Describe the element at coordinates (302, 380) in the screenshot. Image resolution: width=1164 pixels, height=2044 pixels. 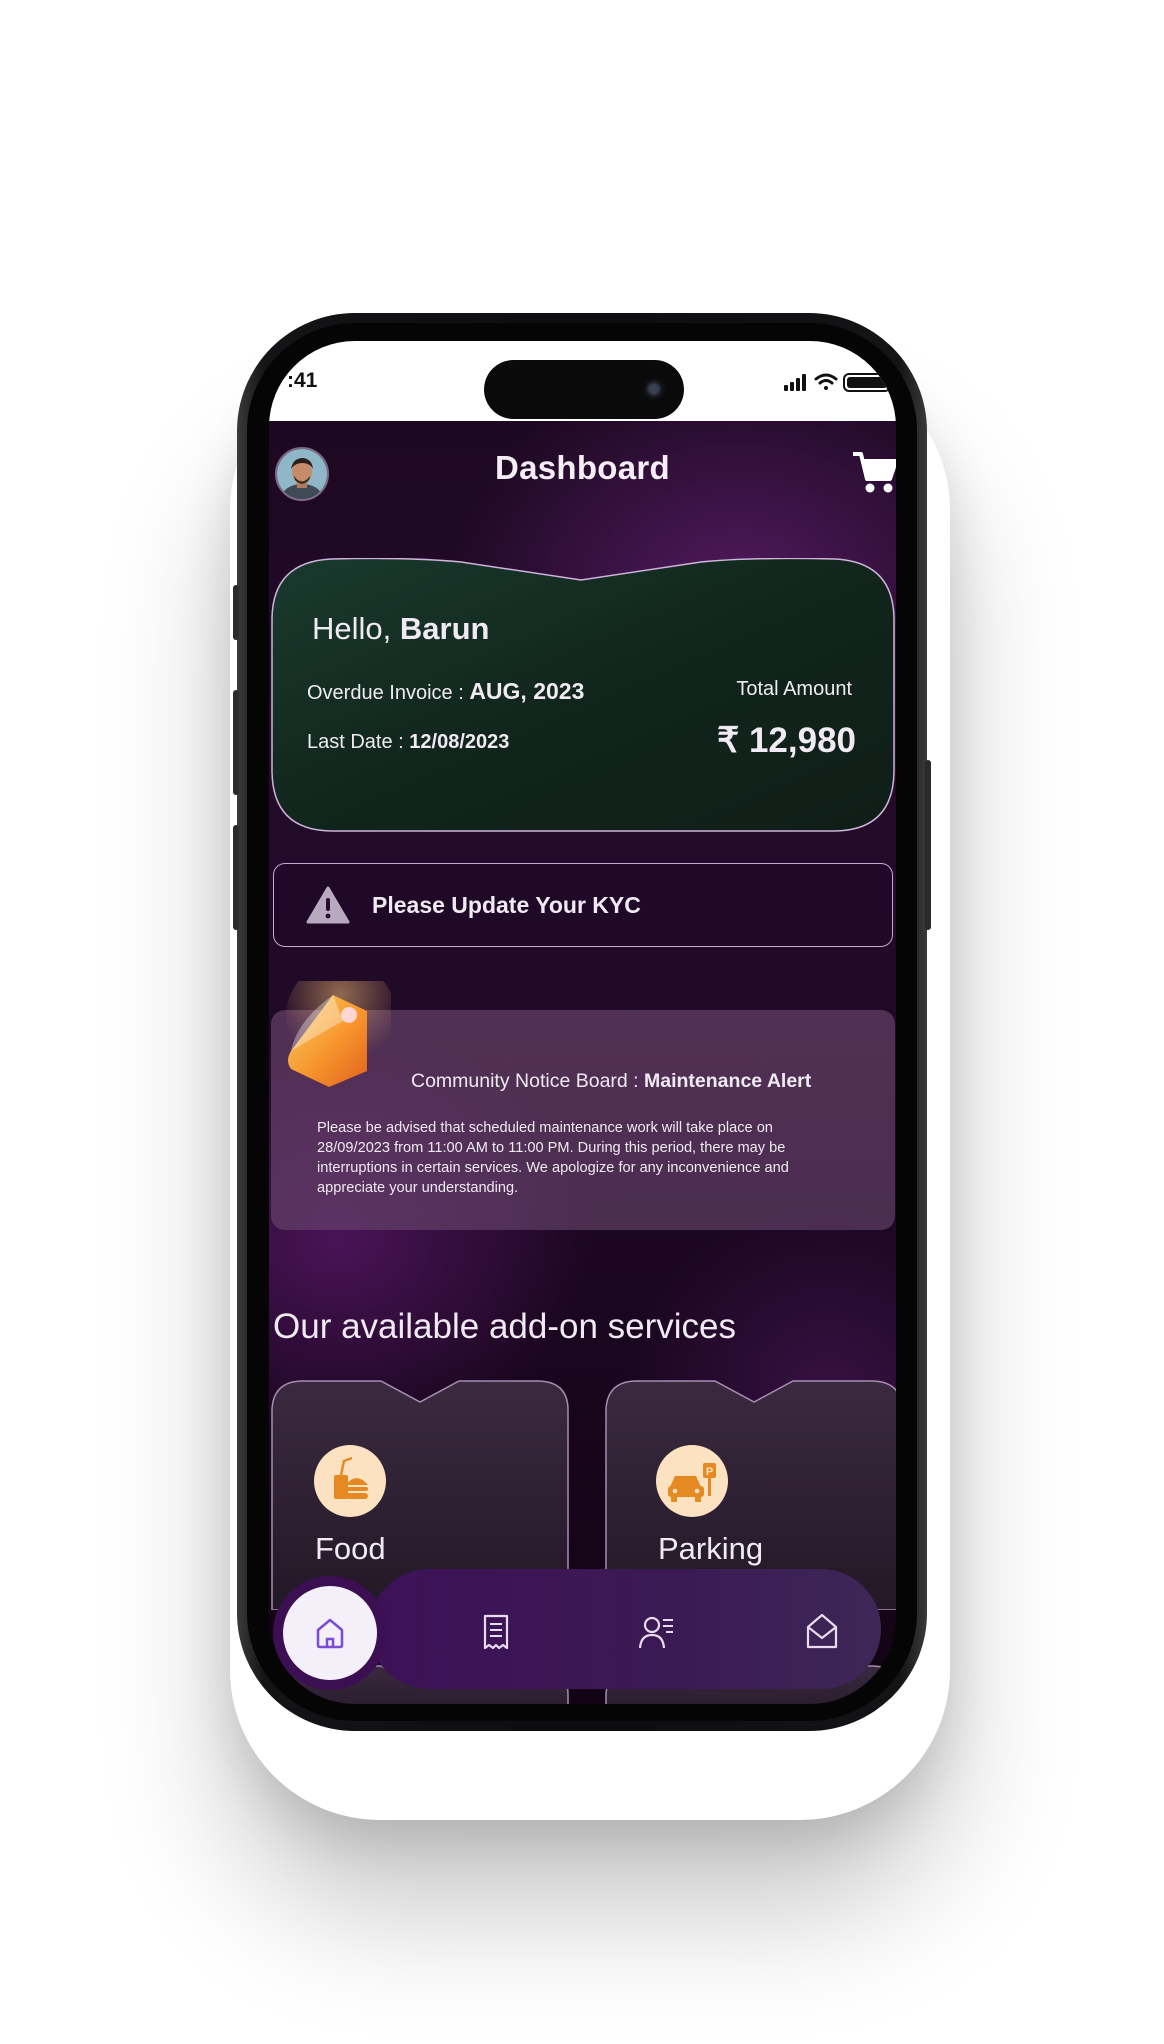
I see `status-time: :41` at that location.